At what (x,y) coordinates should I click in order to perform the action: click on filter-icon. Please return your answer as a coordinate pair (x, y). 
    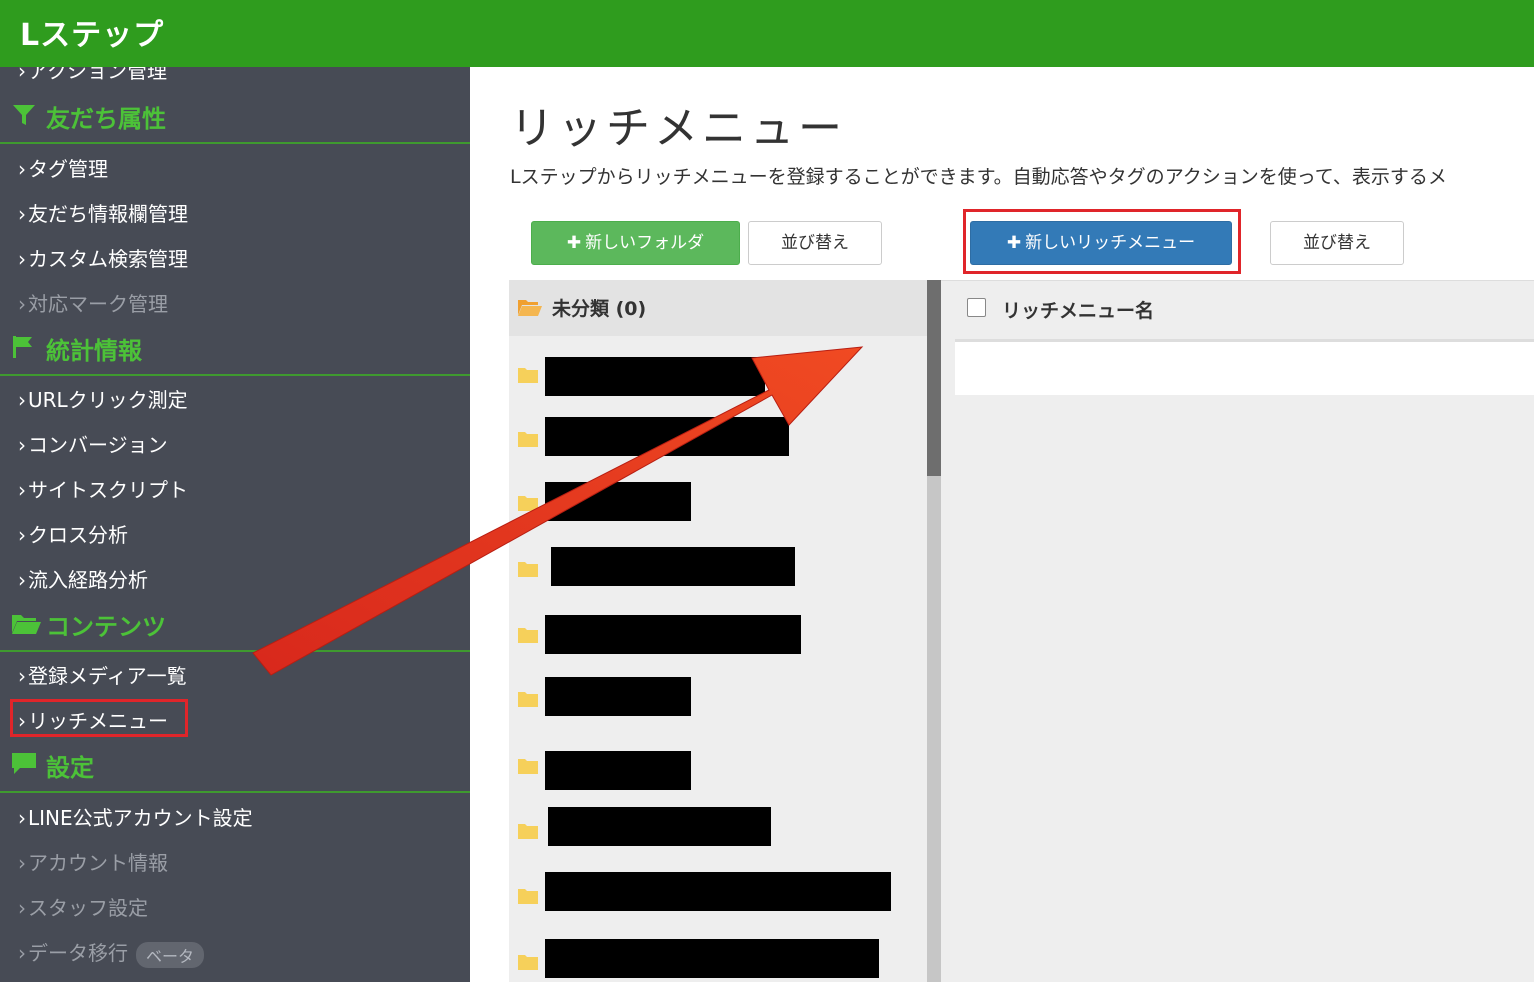
    Looking at the image, I should click on (24, 115).